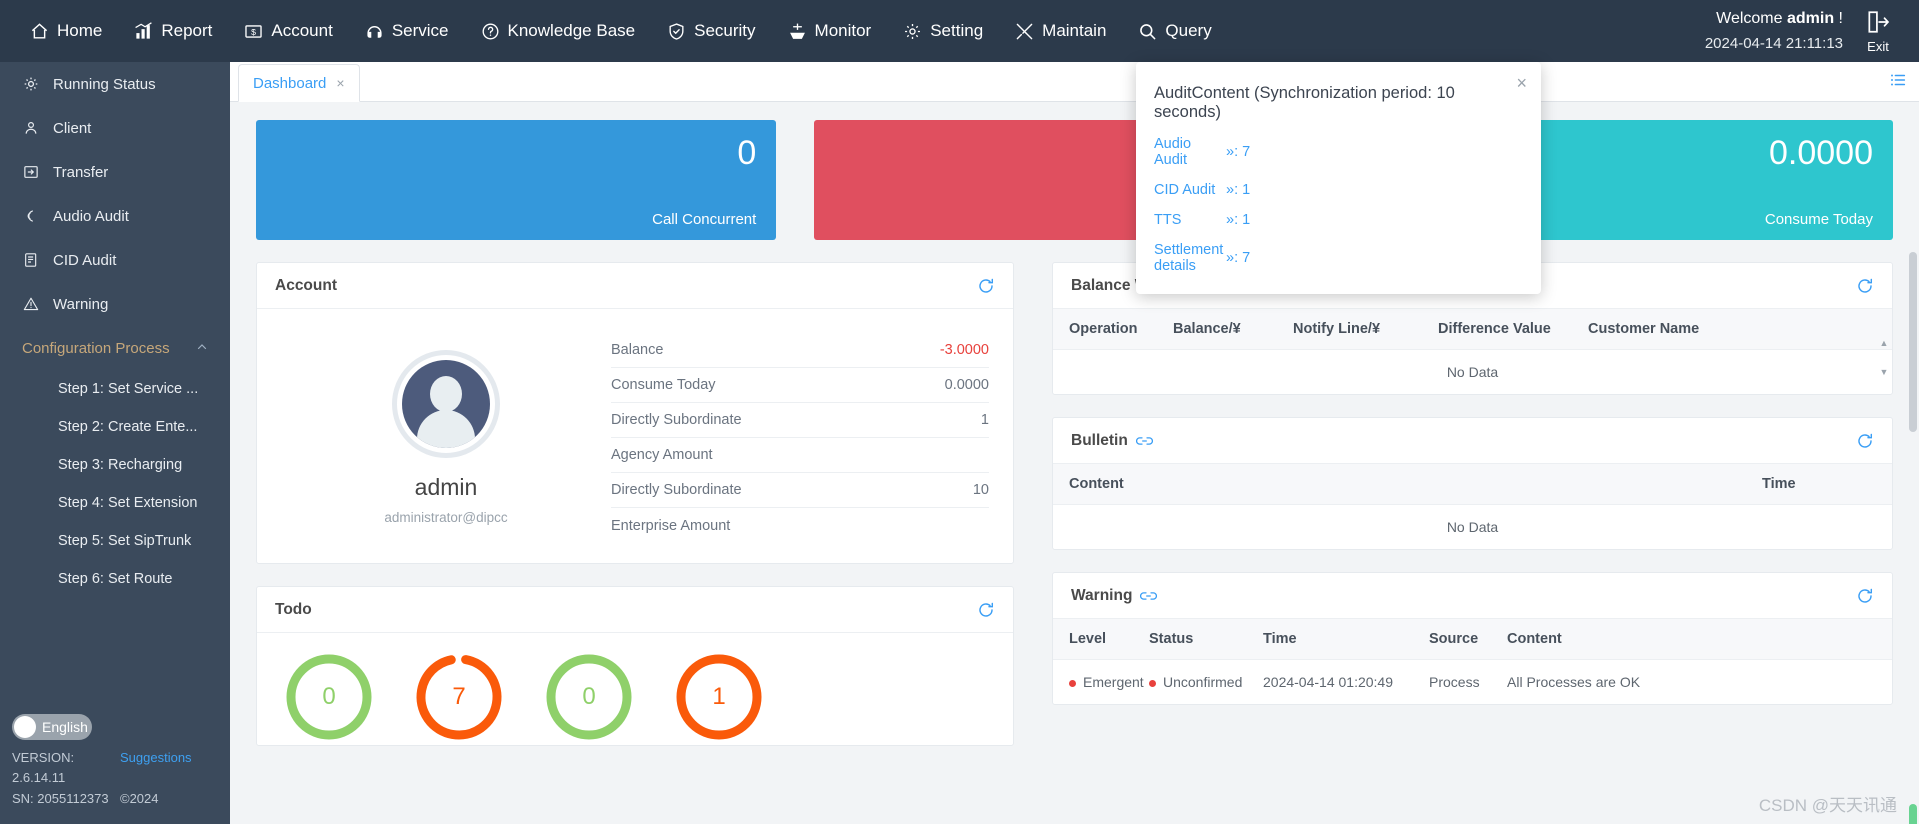 This screenshot has height=824, width=1919. Describe the element at coordinates (1334, 190) in the screenshot. I see `audit-row-cid-audit: CID Audit »: 1` at that location.